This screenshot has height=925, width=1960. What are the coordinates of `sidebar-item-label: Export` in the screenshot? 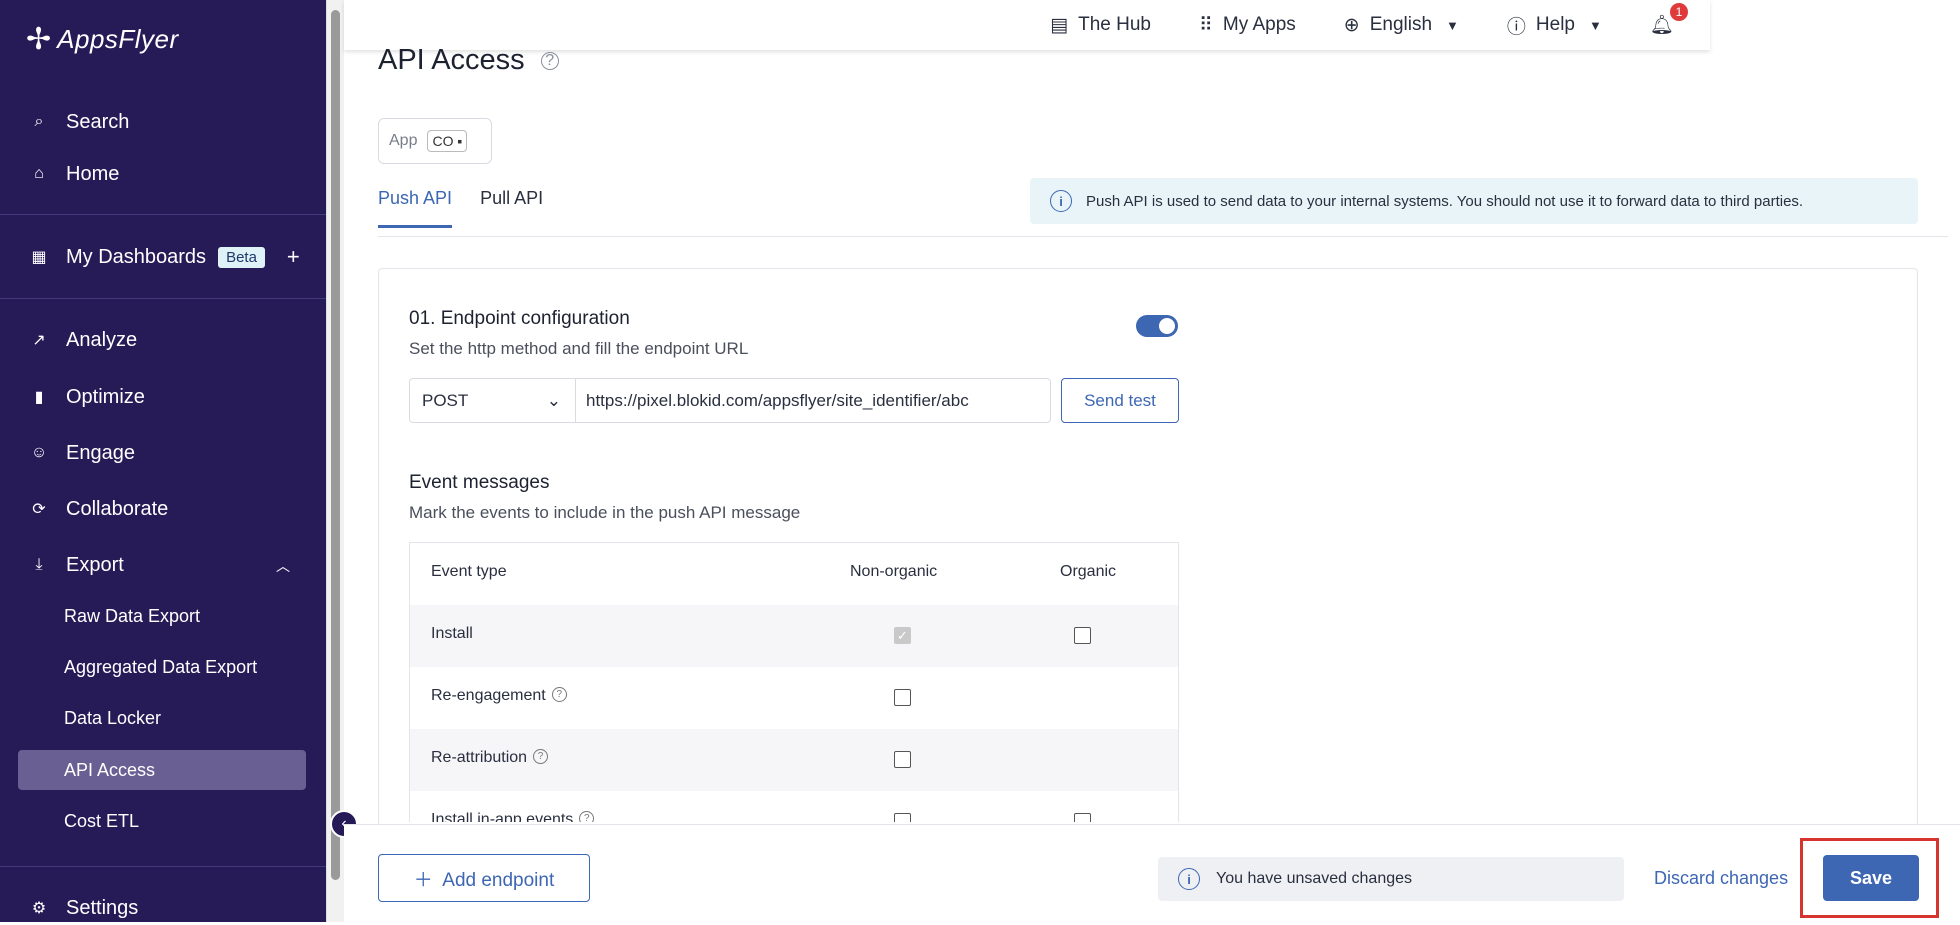 It's located at (95, 564).